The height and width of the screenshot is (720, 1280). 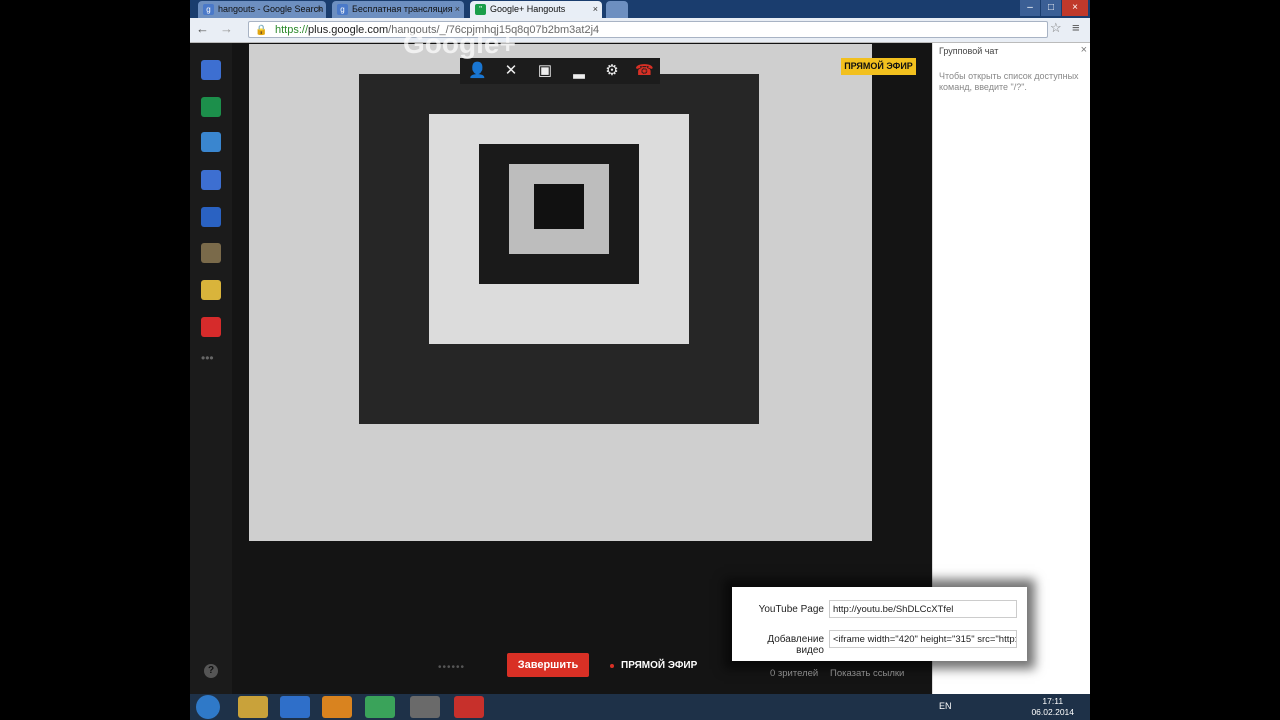 I want to click on tool-icon, so click(x=425, y=707).